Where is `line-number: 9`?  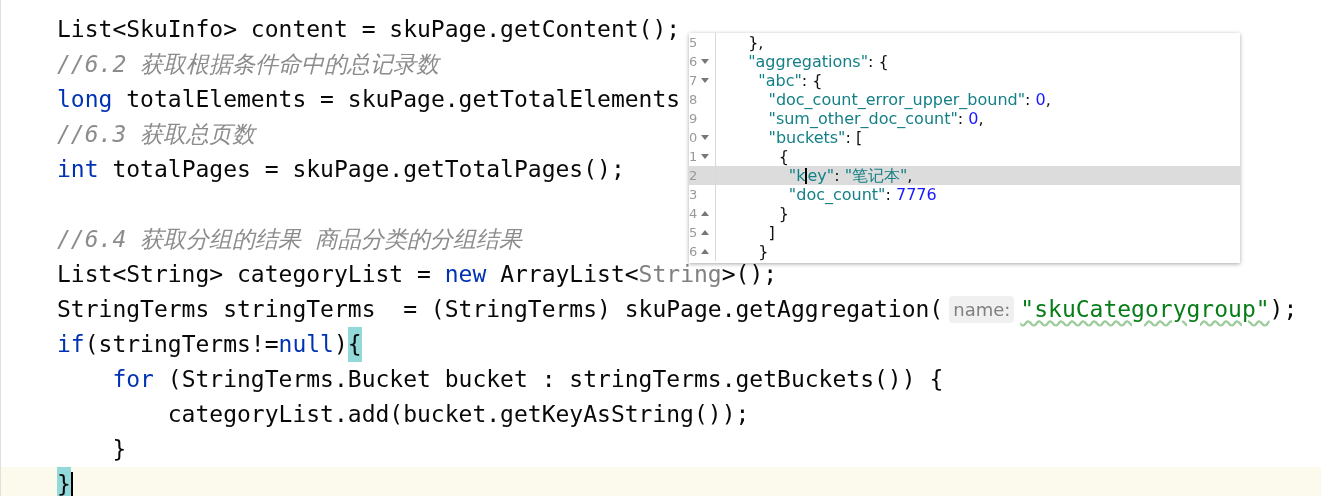 line-number: 9 is located at coordinates (694, 118).